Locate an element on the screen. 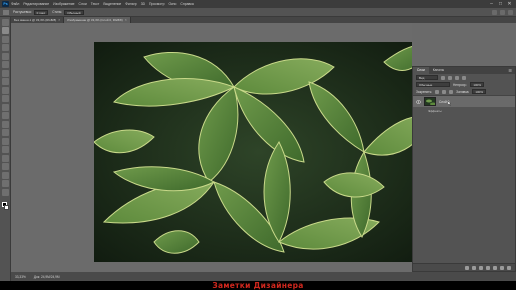 This screenshot has height=290, width=516. layer-filter-row: Вид is located at coordinates (464, 77).